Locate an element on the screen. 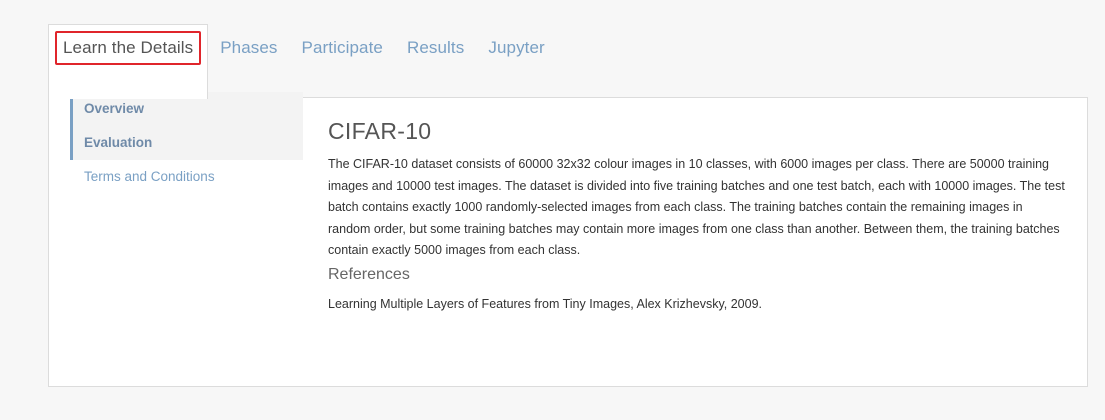 The width and height of the screenshot is (1105, 420). references-heading: References is located at coordinates (369, 274).